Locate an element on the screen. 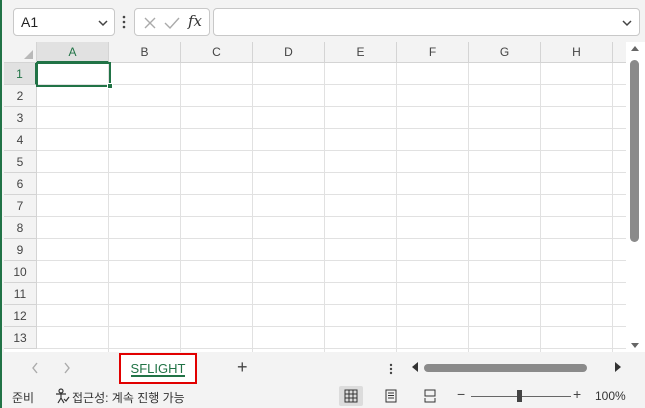 The image size is (645, 408). cancel-icon is located at coordinates (150, 23).